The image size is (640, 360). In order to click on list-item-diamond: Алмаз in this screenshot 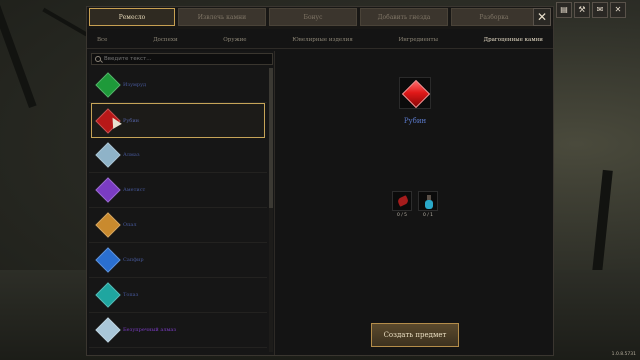, I will do `click(178, 155)`.